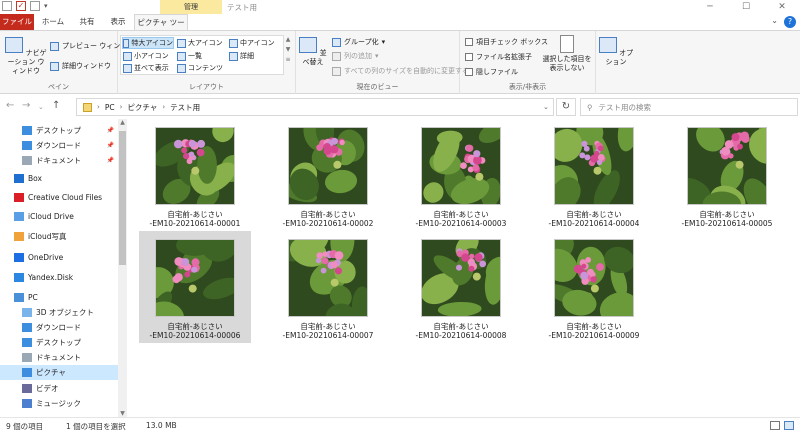  Describe the element at coordinates (288, 60) in the screenshot. I see `more-icon: ≡` at that location.